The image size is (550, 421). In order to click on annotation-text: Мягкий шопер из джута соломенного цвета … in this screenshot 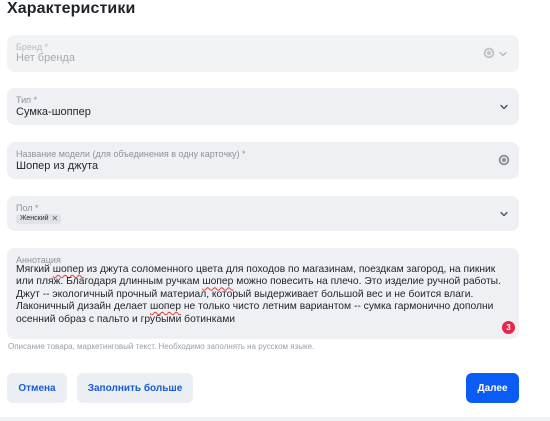, I will do `click(264, 295)`.